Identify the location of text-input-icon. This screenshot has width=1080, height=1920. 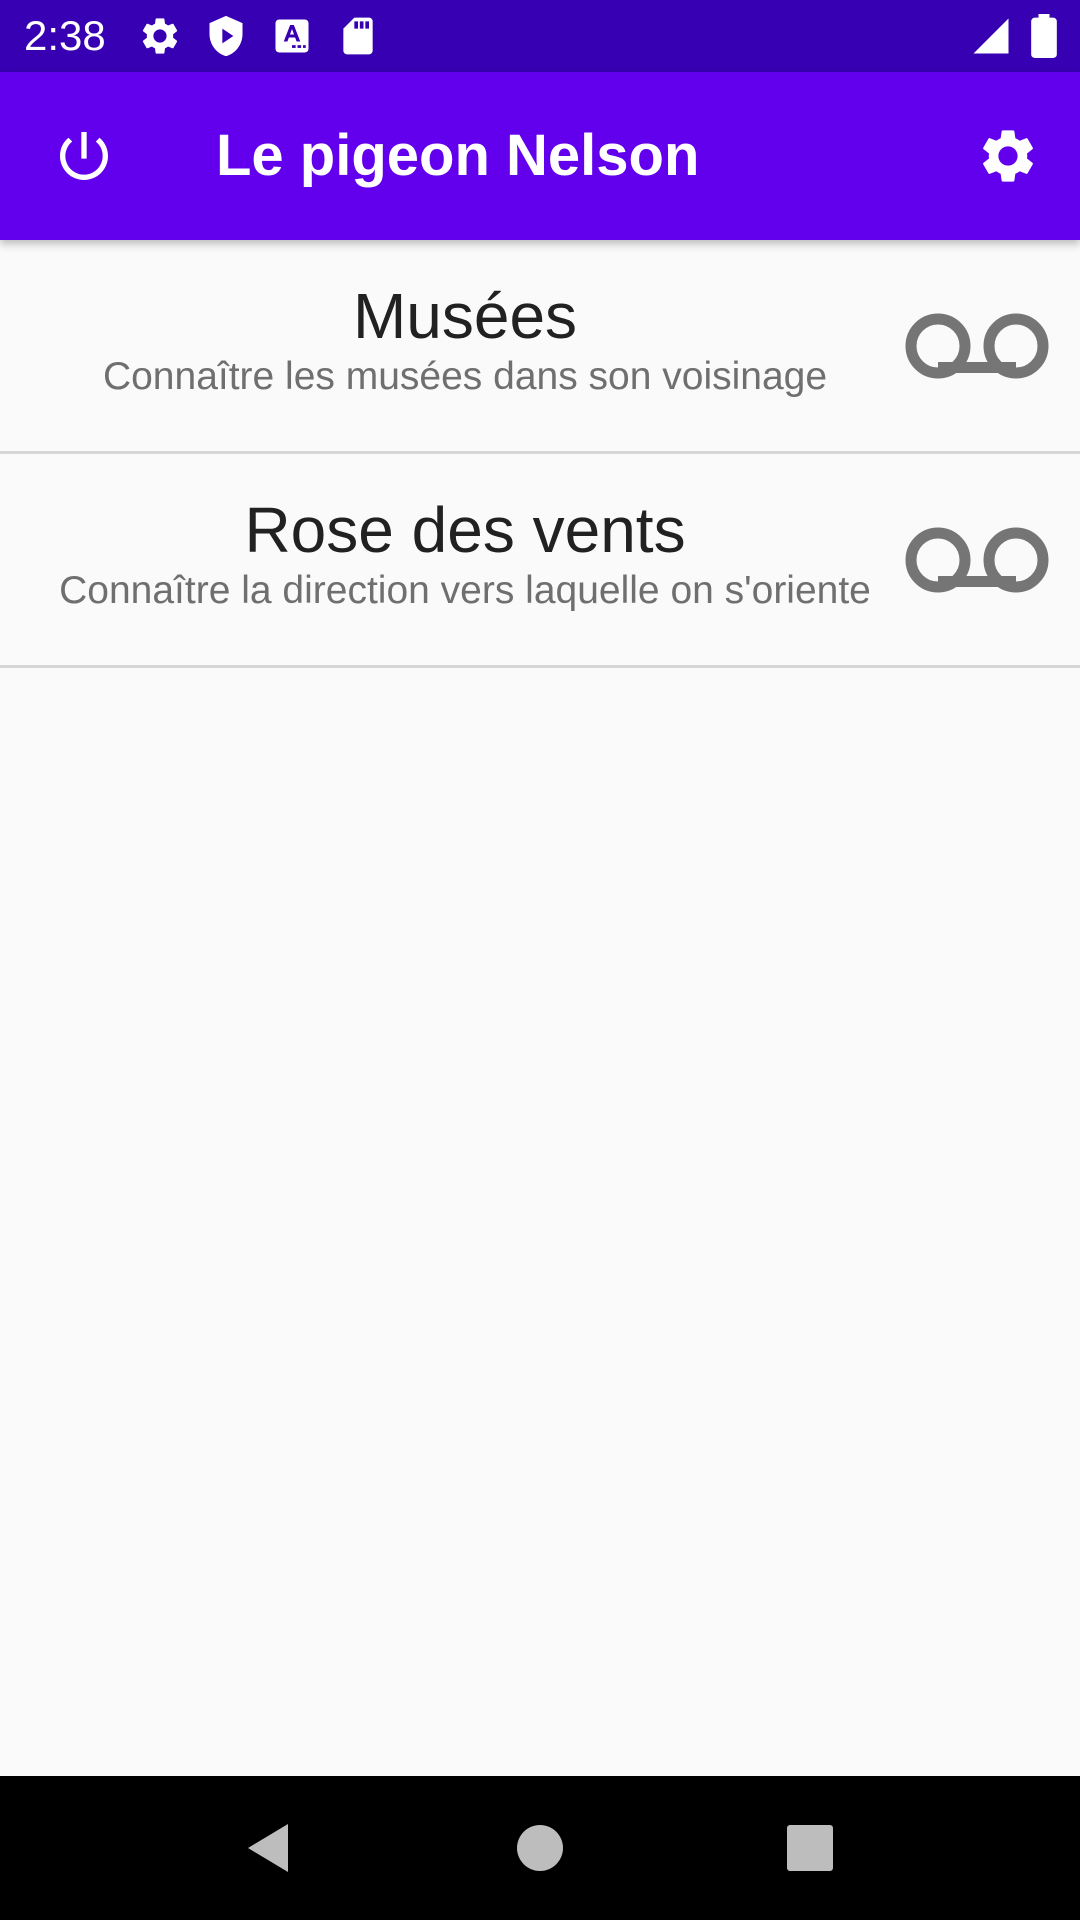
(292, 36).